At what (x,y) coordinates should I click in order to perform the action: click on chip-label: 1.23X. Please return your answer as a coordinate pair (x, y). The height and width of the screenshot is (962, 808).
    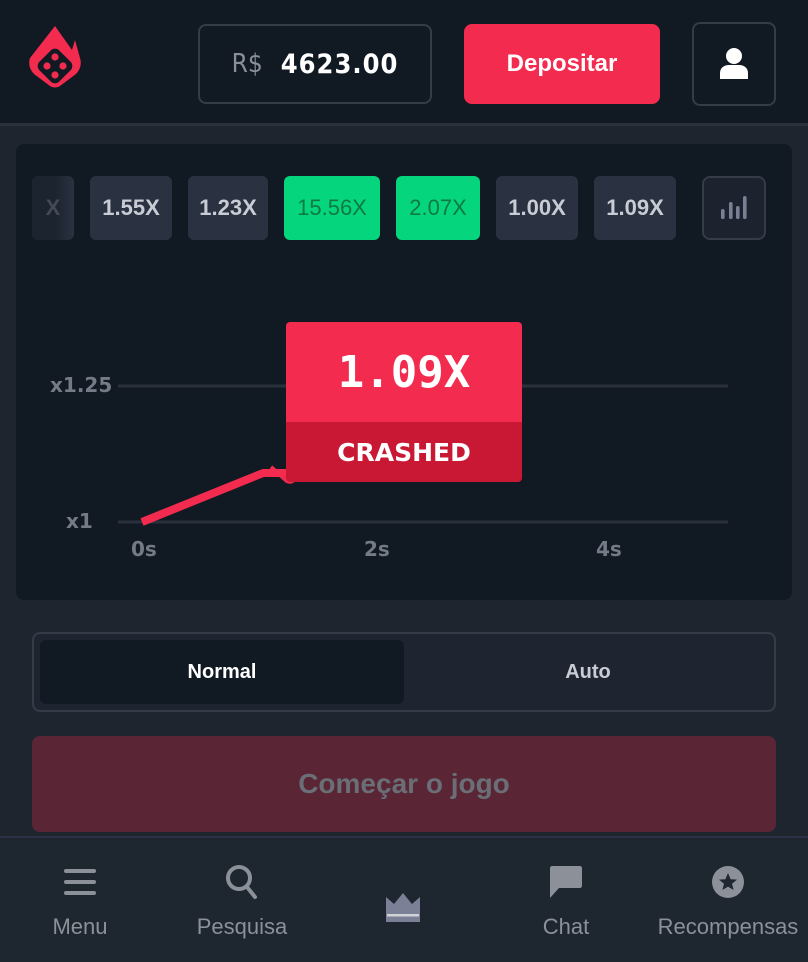
    Looking at the image, I should click on (228, 207).